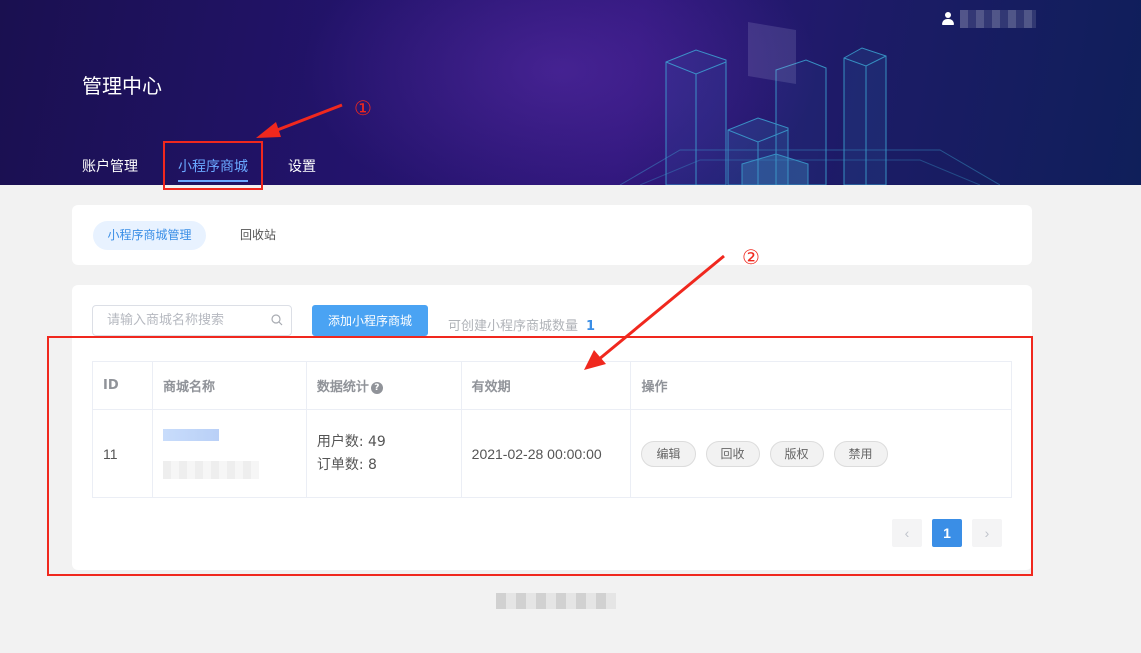  Describe the element at coordinates (122, 86) in the screenshot. I see `app-title: 管理中心` at that location.